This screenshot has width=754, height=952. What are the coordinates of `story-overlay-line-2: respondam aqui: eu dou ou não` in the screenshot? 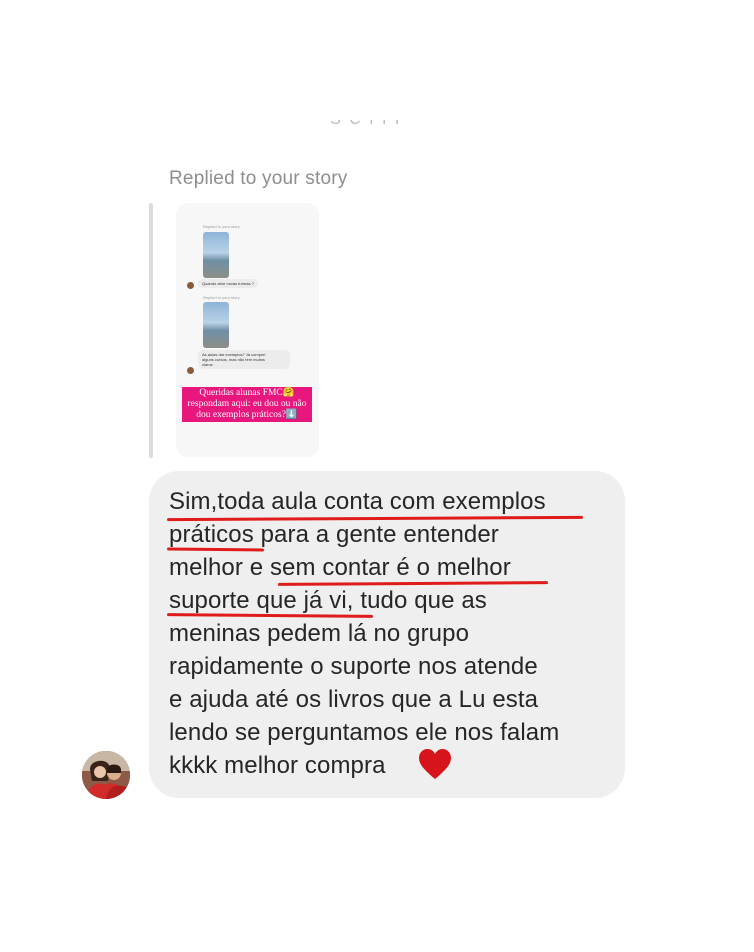 It's located at (247, 404).